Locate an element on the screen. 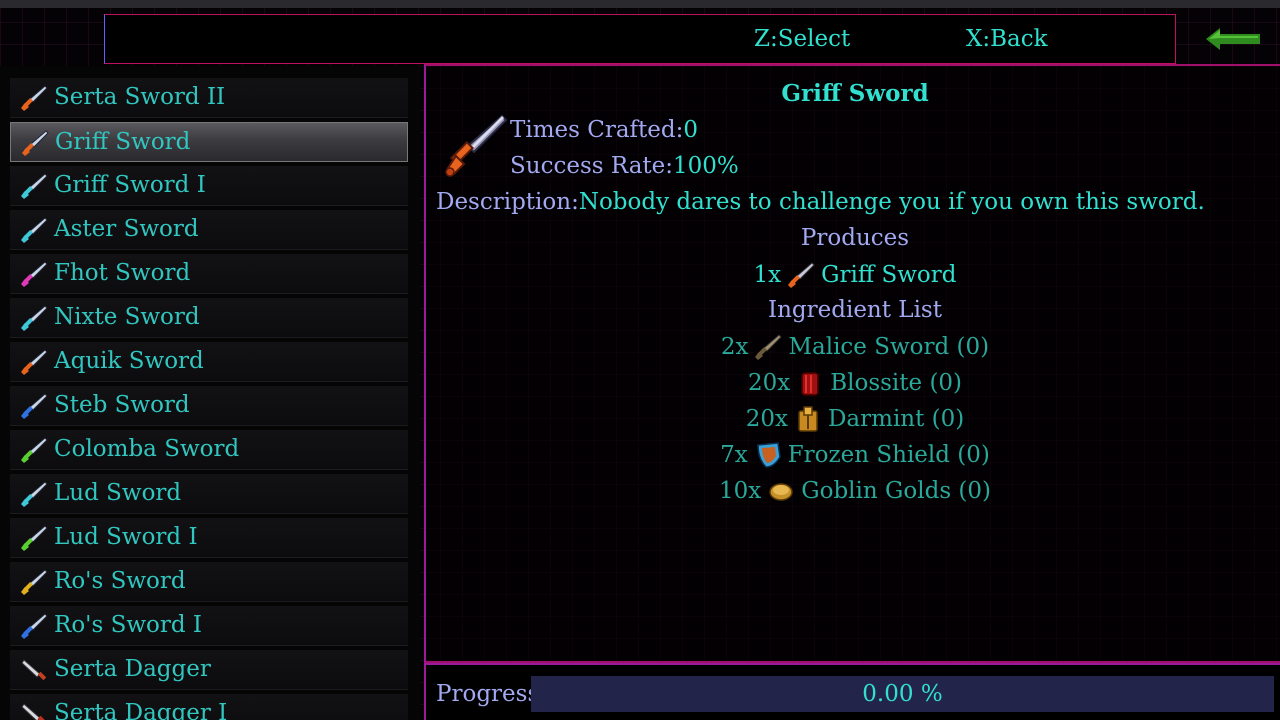 The height and width of the screenshot is (720, 1280). recipe-list-item-label: Nixte Sword is located at coordinates (127, 317).